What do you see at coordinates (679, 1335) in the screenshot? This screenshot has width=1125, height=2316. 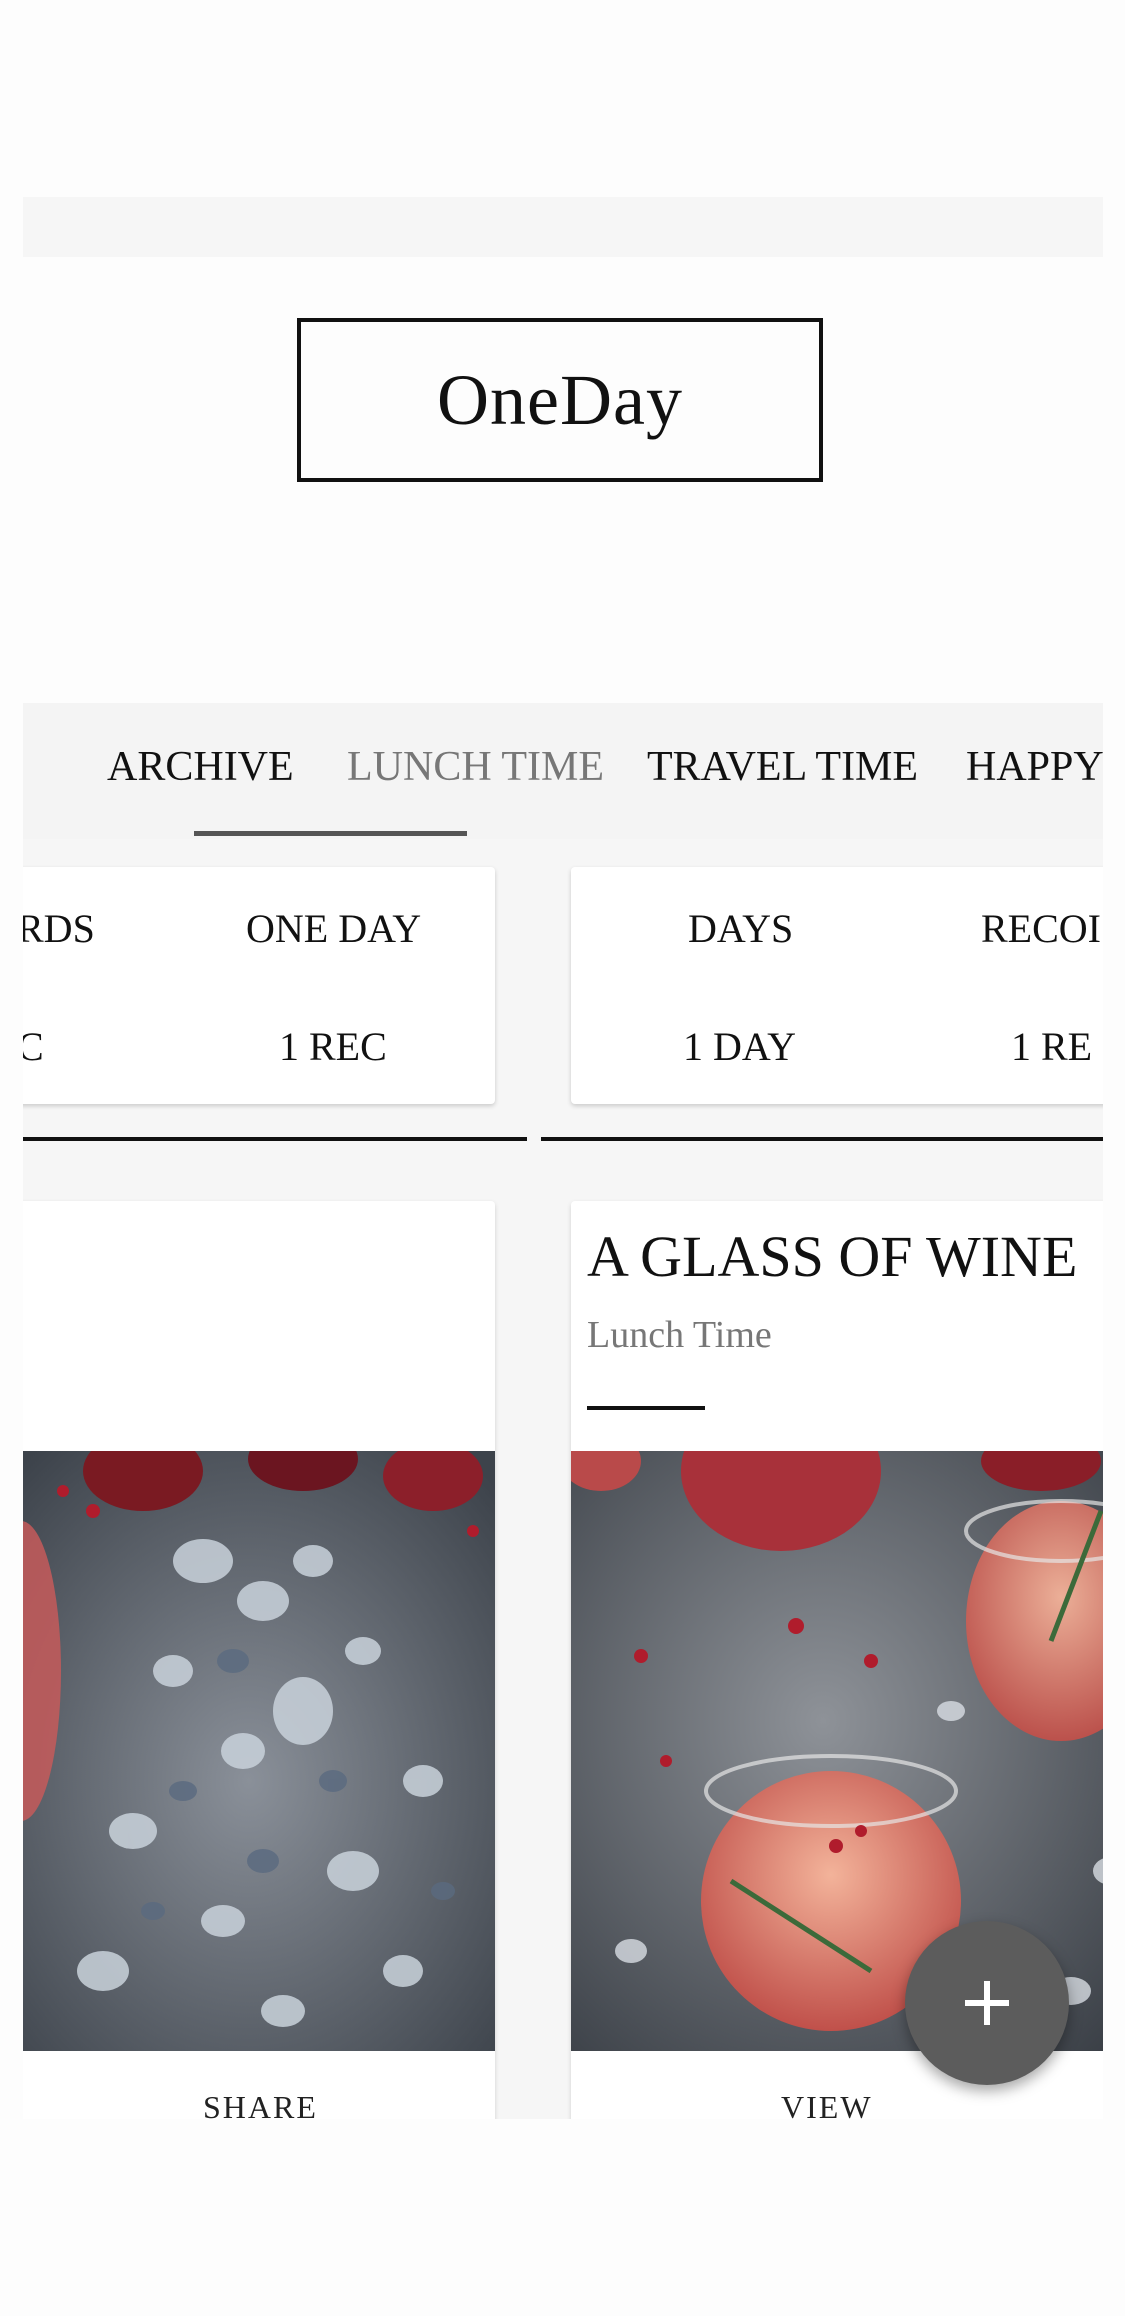 I see `card-subtitle: Lunch Time` at bounding box center [679, 1335].